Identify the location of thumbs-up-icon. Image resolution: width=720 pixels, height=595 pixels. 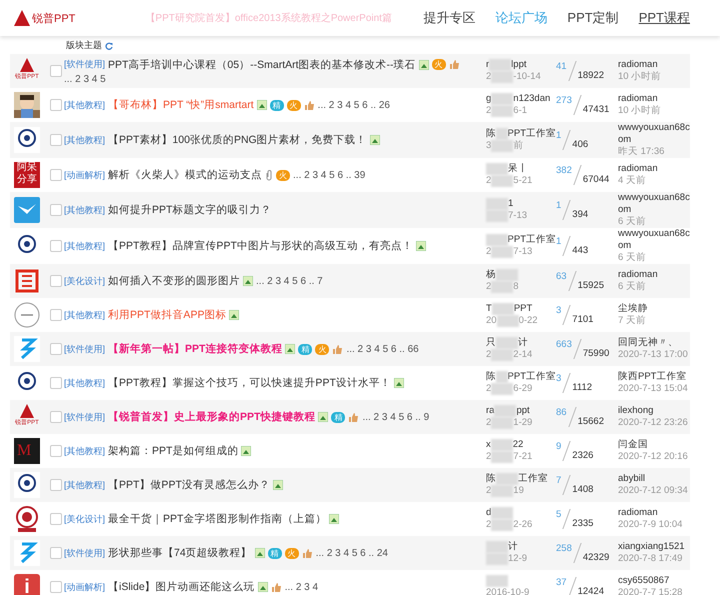
(276, 587).